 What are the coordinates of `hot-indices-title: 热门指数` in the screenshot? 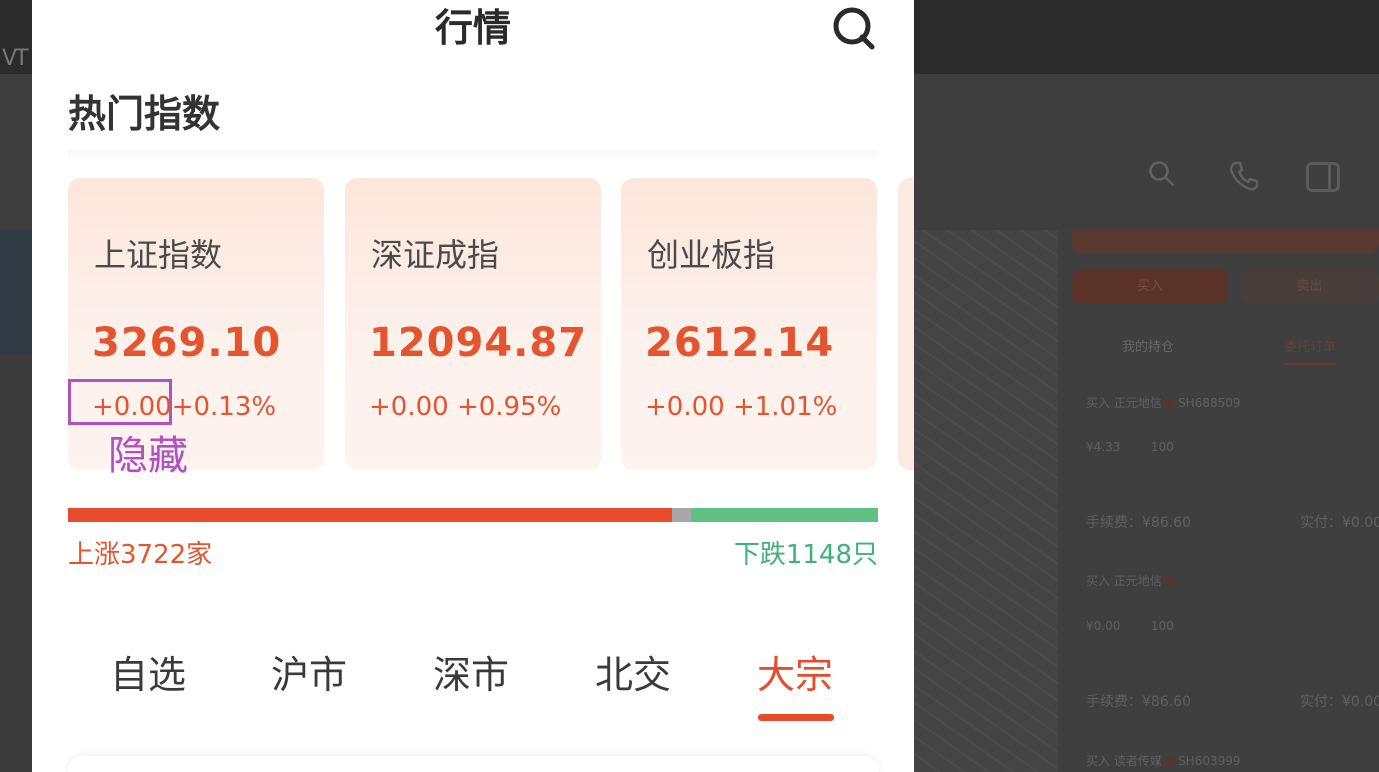 It's located at (144, 114).